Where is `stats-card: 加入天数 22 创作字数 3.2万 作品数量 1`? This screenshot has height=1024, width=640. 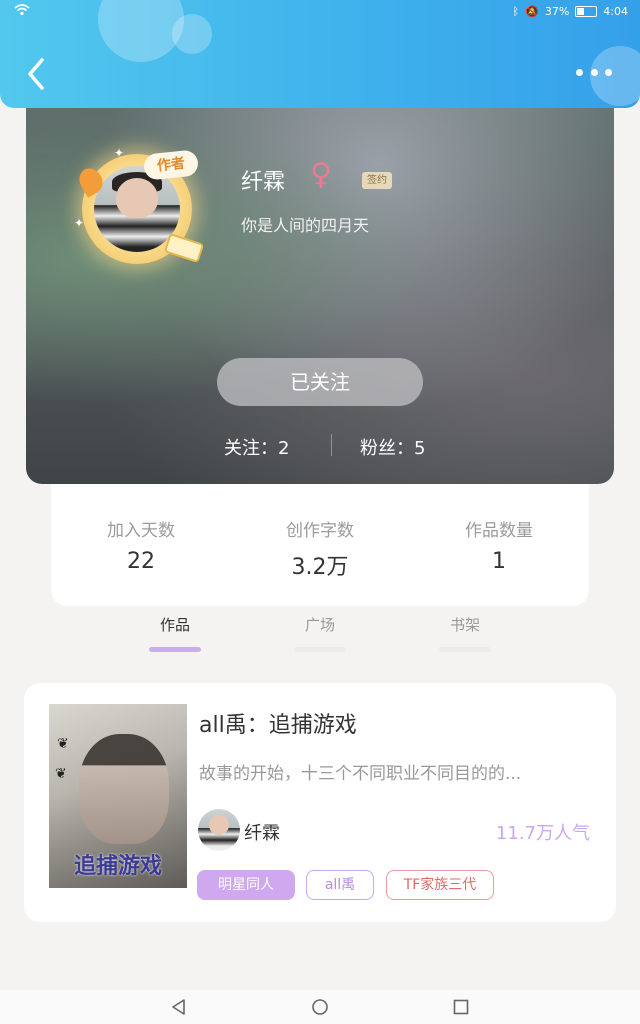 stats-card: 加入天数 22 创作字数 3.2万 作品数量 1 is located at coordinates (320, 545).